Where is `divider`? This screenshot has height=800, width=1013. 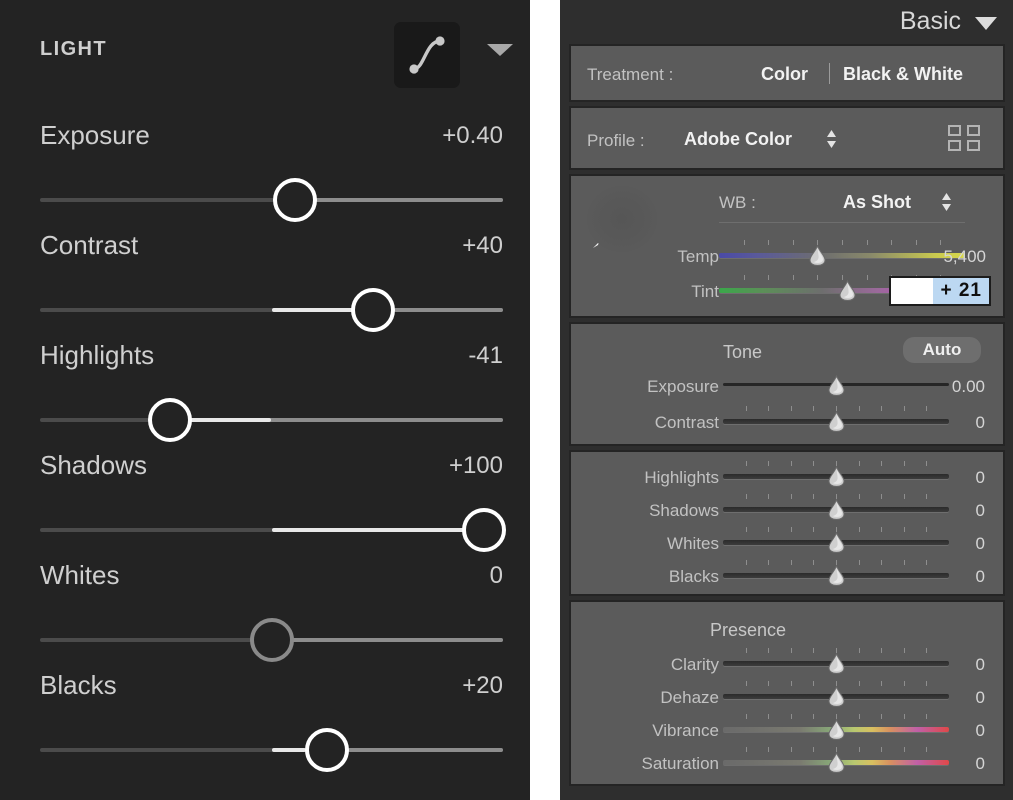 divider is located at coordinates (842, 222).